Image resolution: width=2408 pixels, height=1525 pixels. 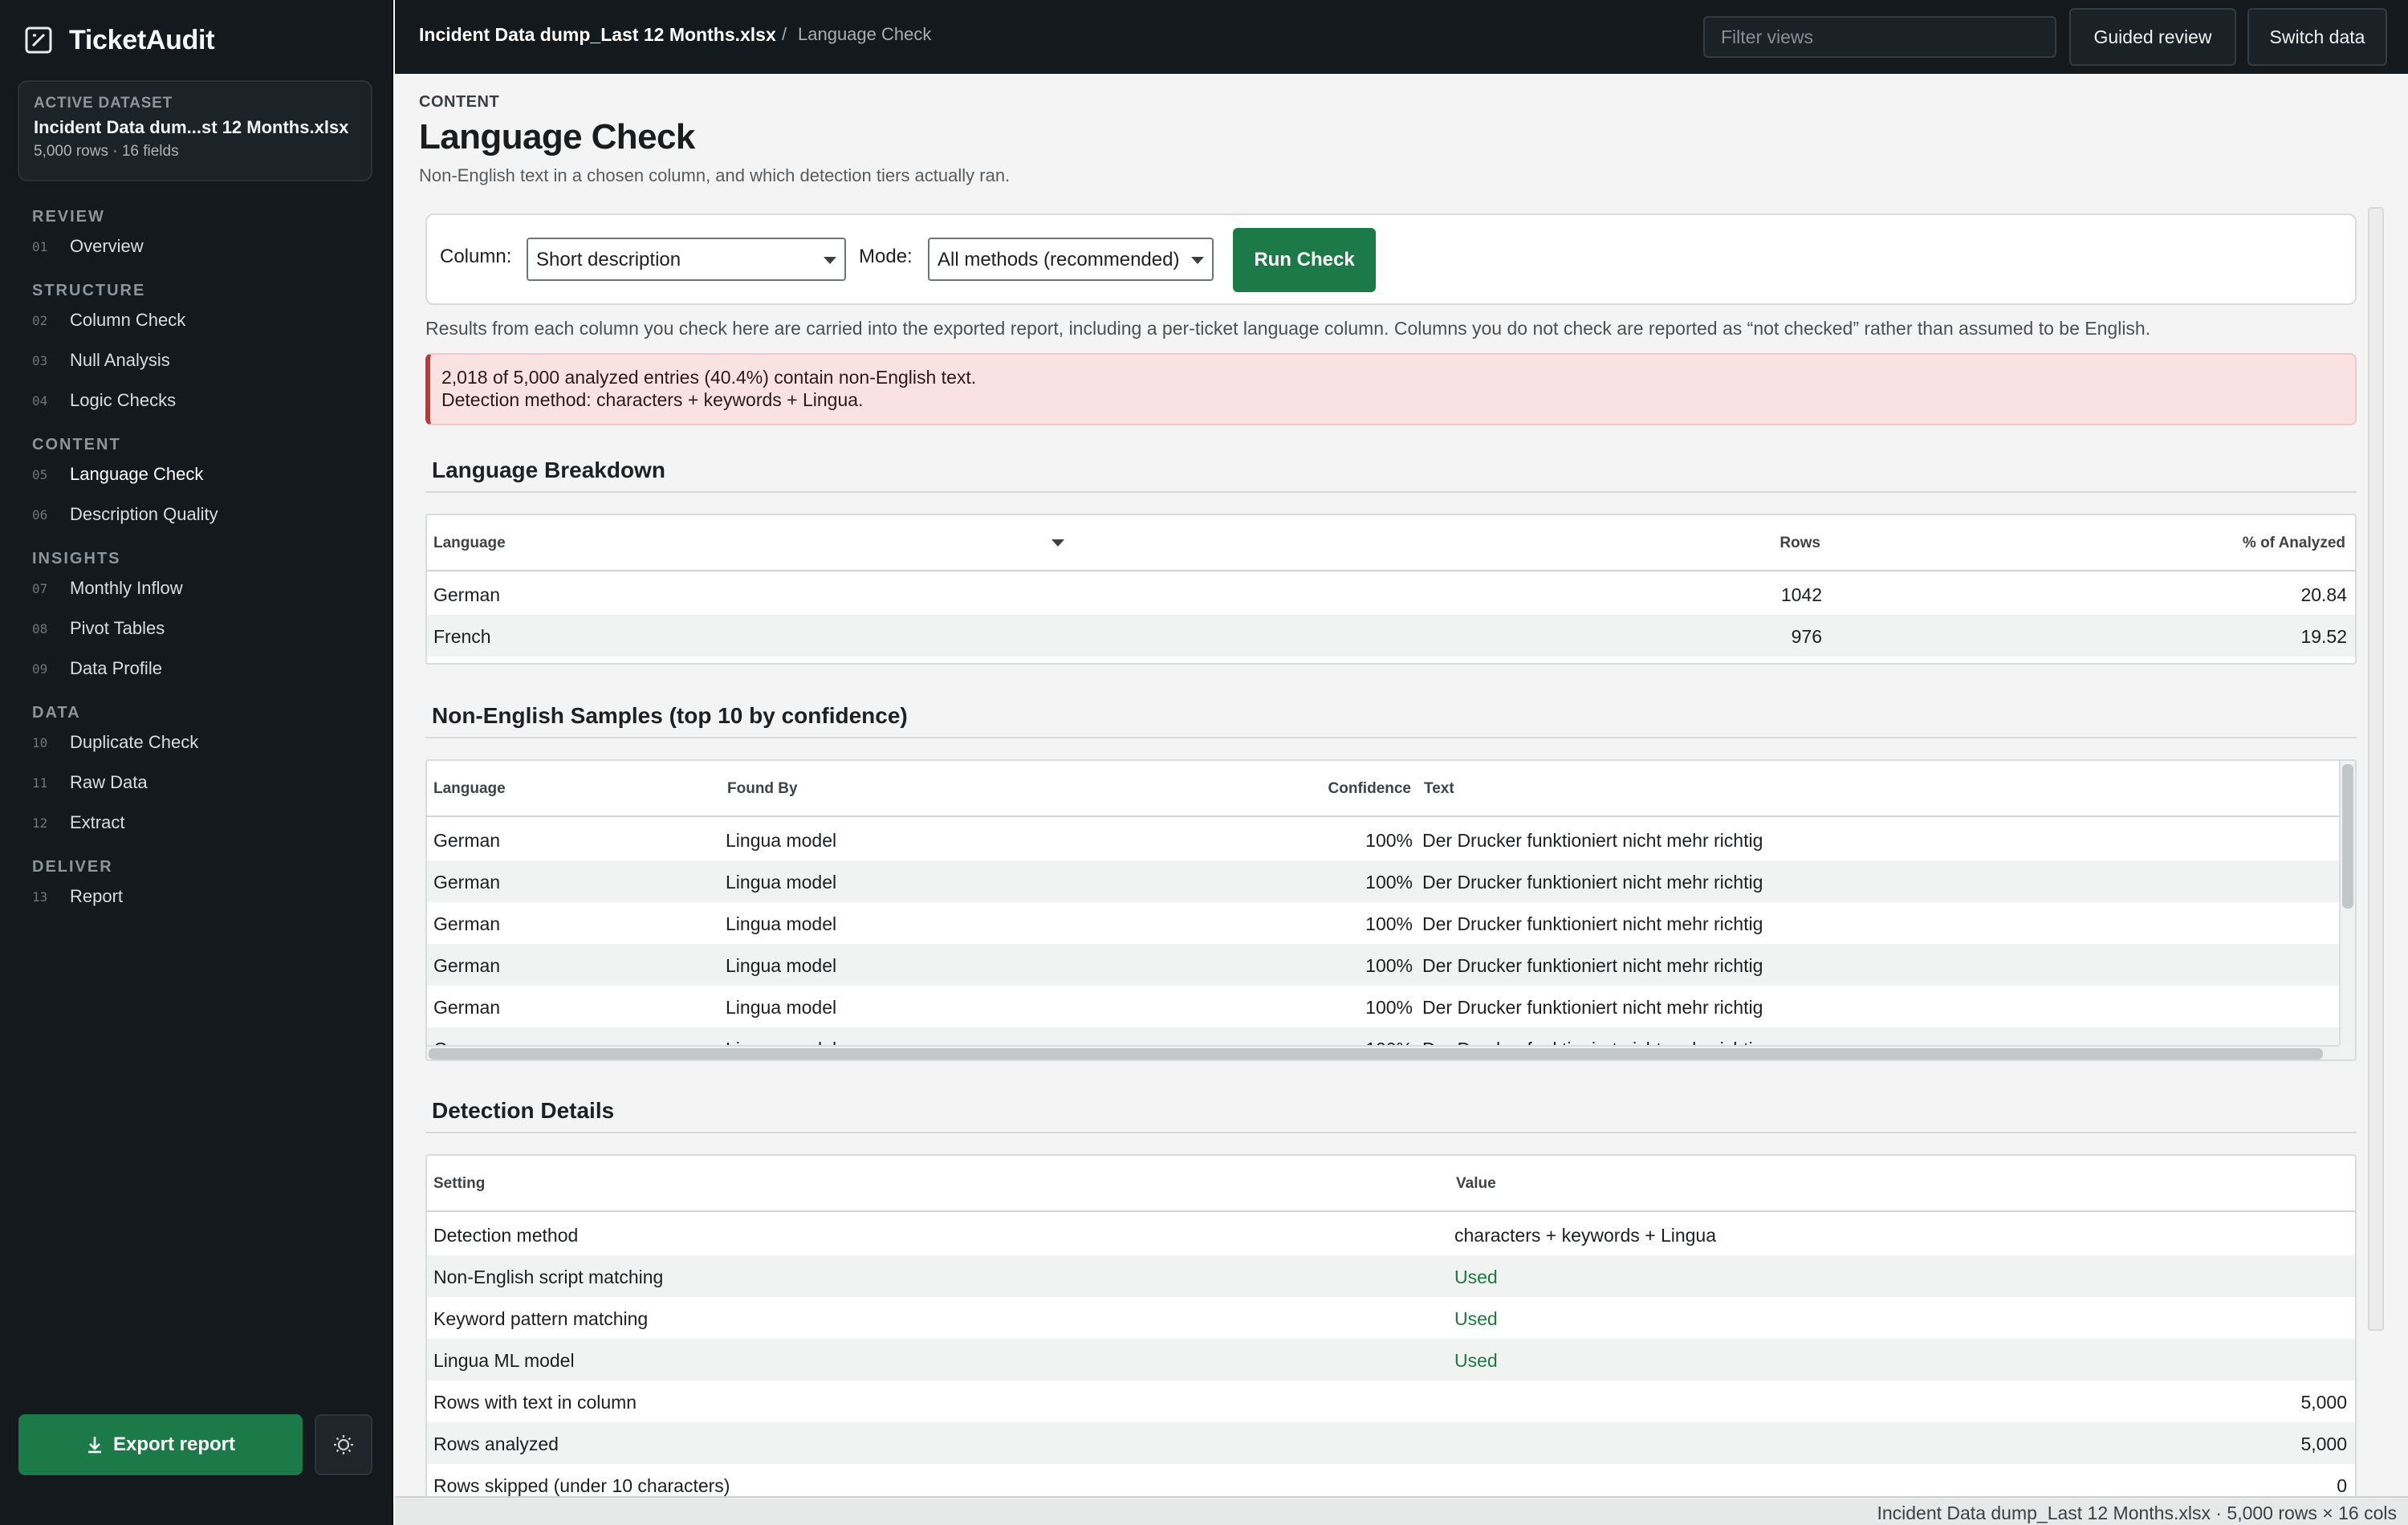 What do you see at coordinates (40, 474) in the screenshot?
I see `nav-item-number: 05` at bounding box center [40, 474].